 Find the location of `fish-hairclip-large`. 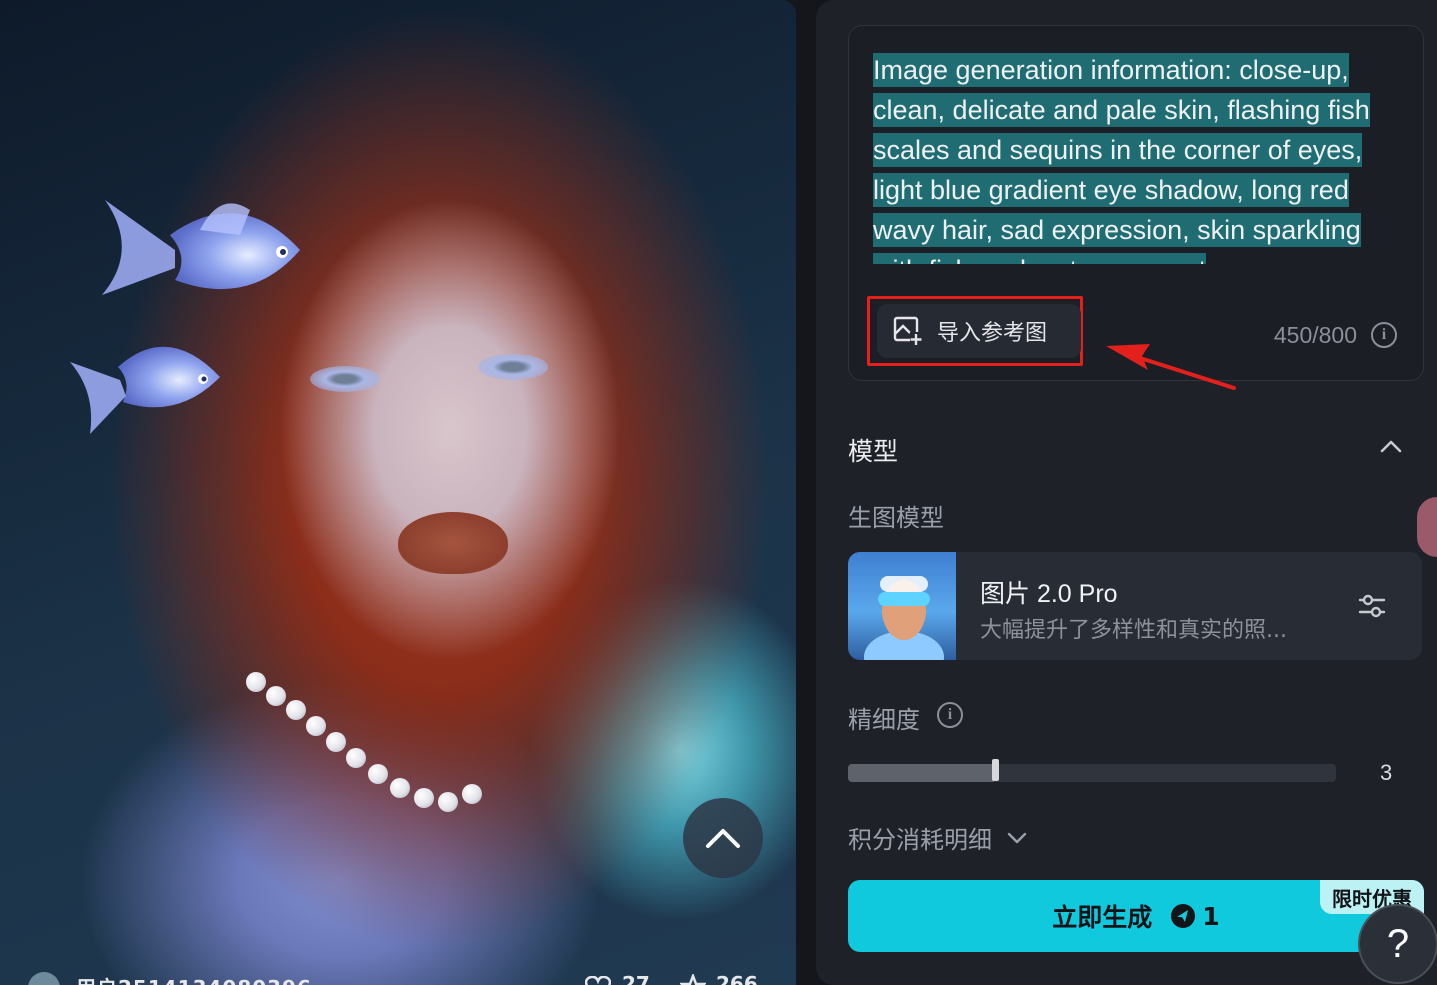

fish-hairclip-large is located at coordinates (201, 247).